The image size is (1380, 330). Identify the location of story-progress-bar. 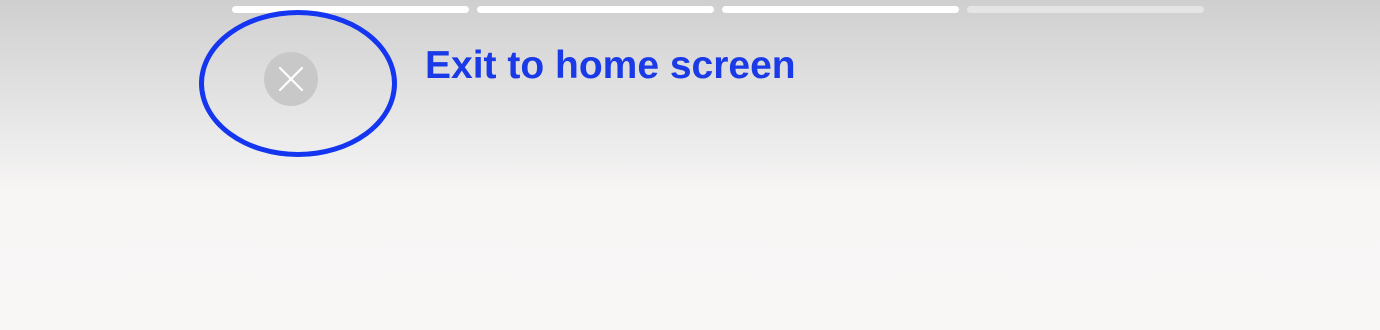
(718, 10).